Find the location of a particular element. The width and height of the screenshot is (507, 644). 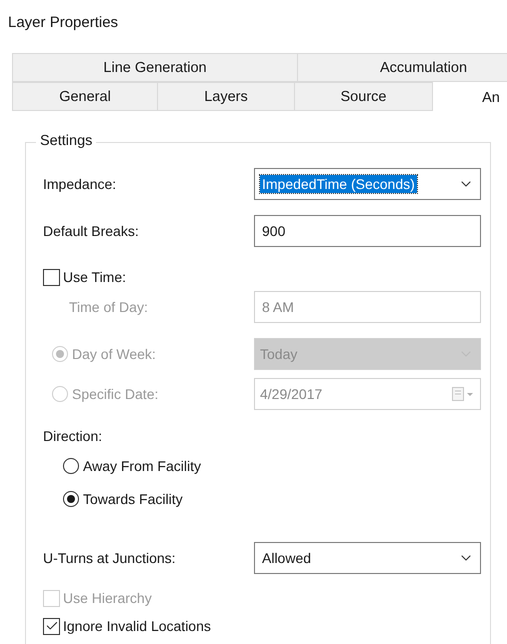

tab: Line Generation is located at coordinates (155, 67).